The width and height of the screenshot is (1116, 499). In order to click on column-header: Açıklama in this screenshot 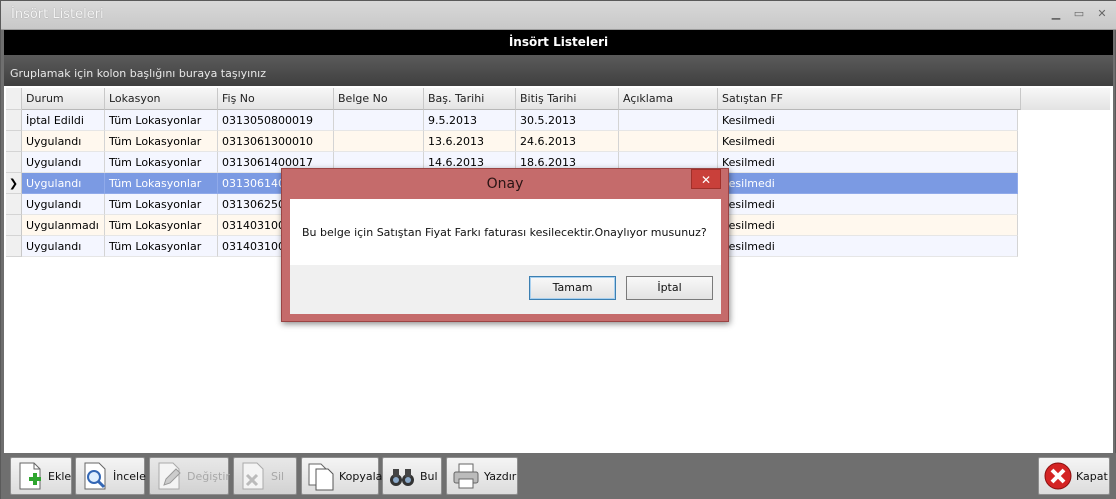, I will do `click(668, 99)`.